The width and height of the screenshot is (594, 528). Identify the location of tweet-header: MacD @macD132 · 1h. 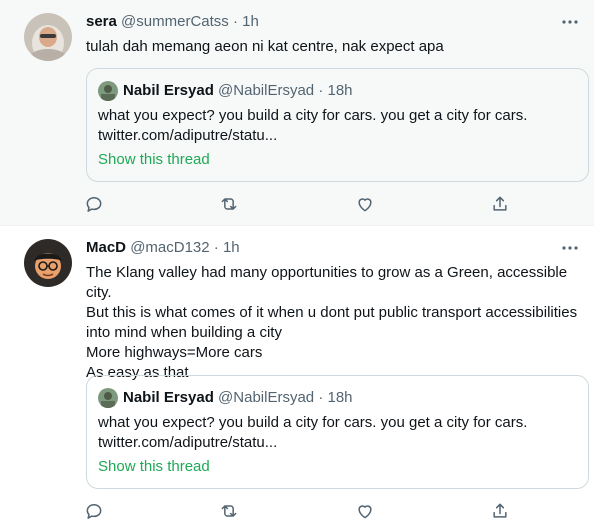
(163, 248).